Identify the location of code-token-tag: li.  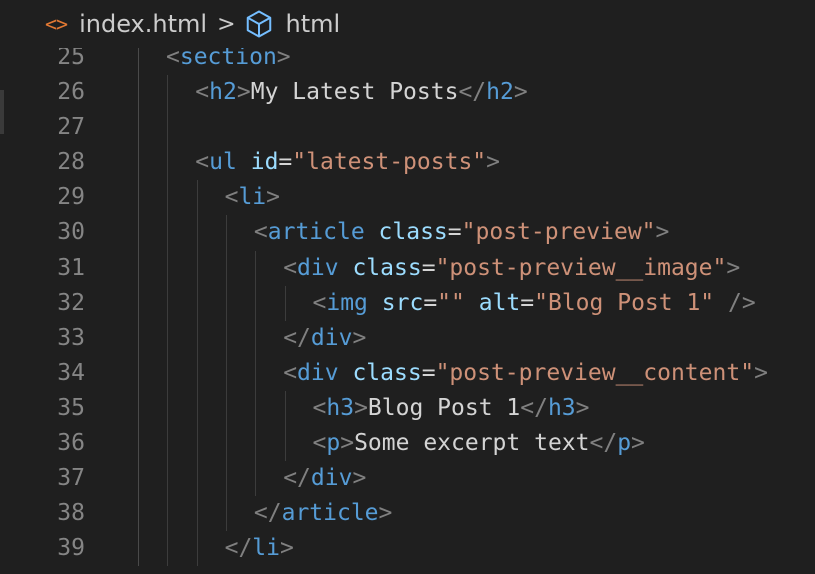
(266, 548).